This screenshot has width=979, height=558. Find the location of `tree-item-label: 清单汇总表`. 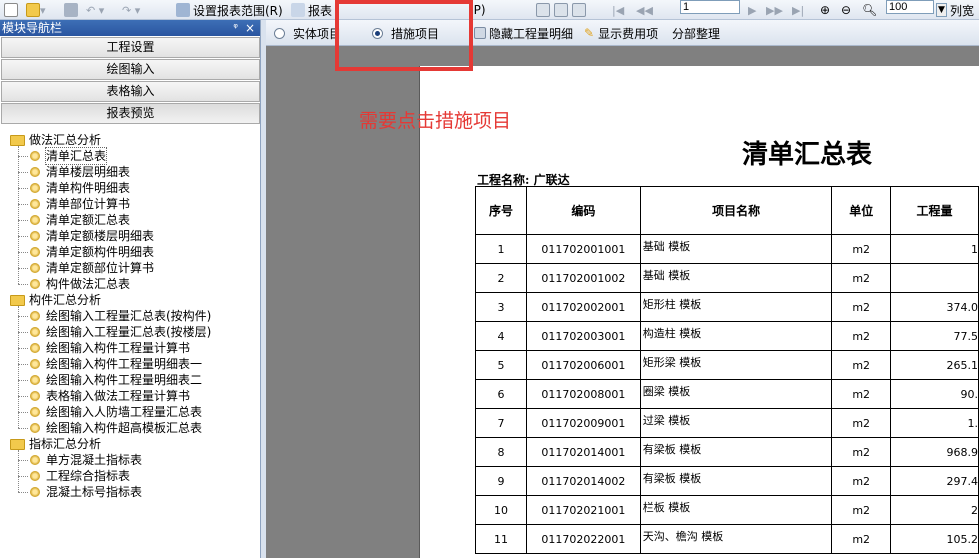

tree-item-label: 清单汇总表 is located at coordinates (76, 156).